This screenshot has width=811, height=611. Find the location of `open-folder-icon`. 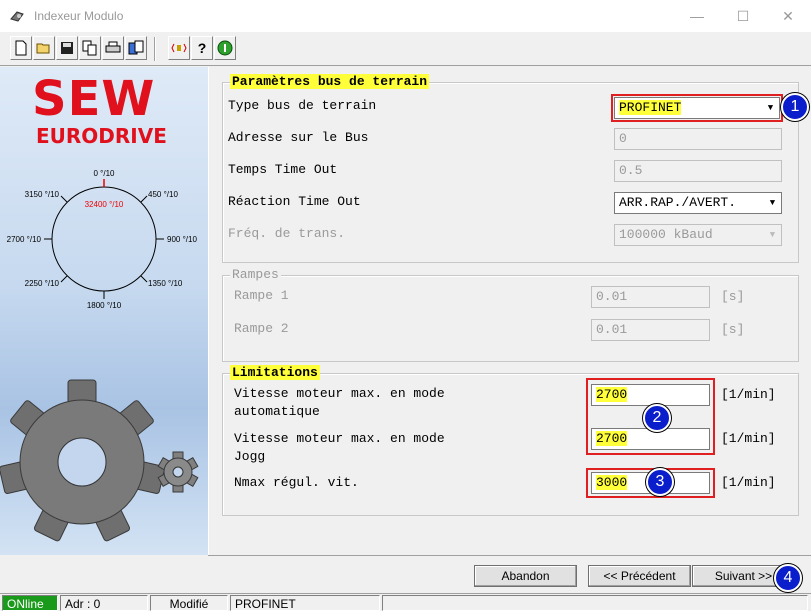

open-folder-icon is located at coordinates (44, 48).